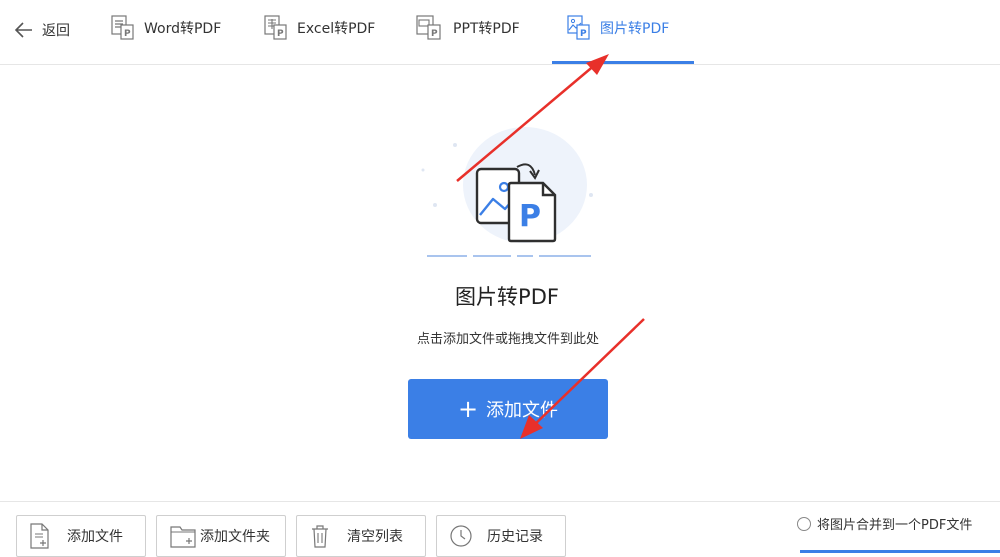 This screenshot has height=557, width=1000. What do you see at coordinates (183, 29) in the screenshot?
I see `tab-label: Word转PDF` at bounding box center [183, 29].